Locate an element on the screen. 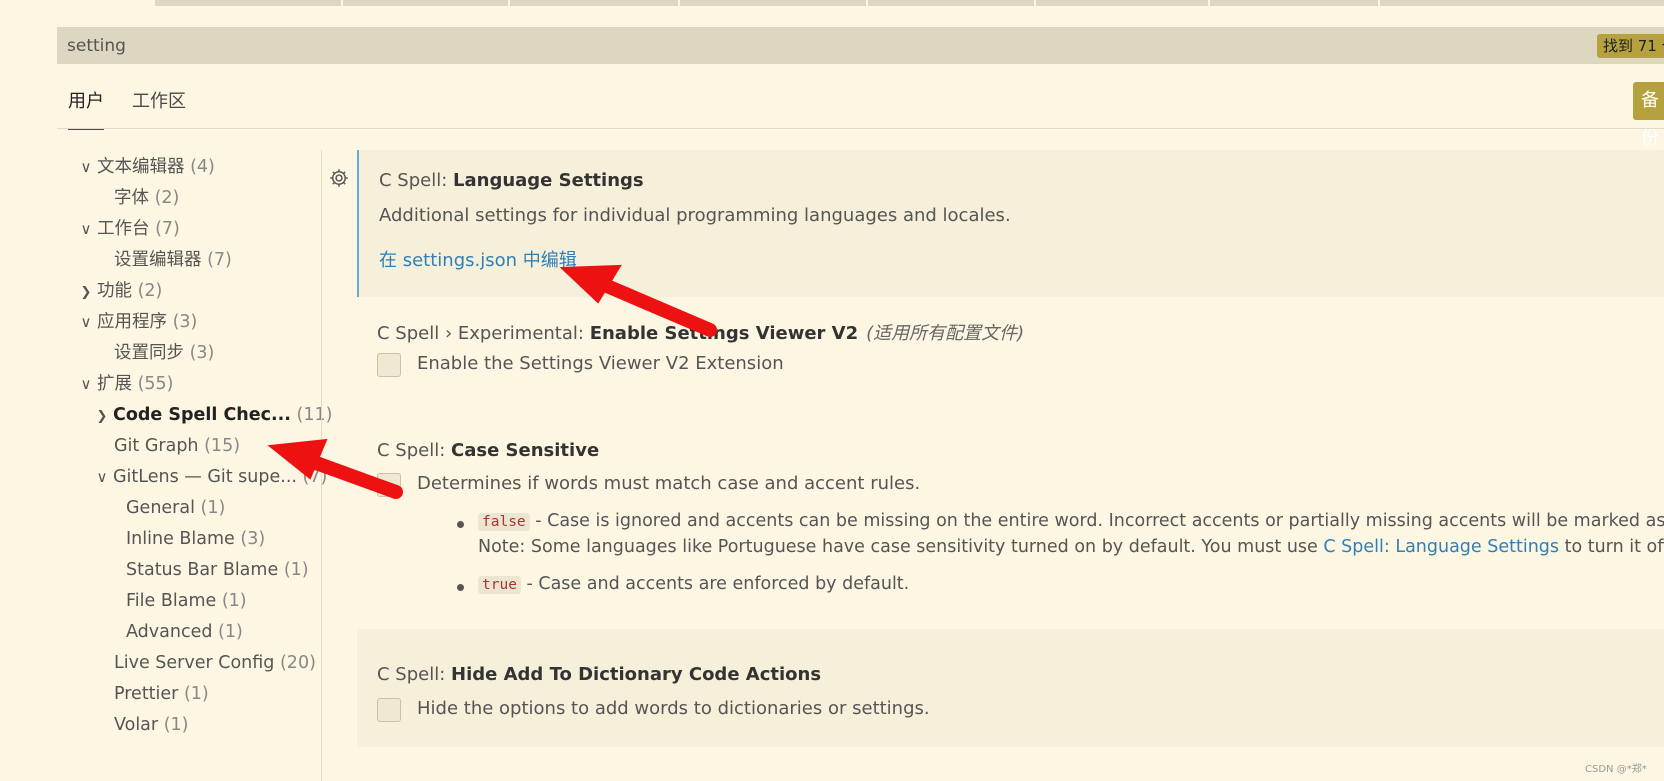 The width and height of the screenshot is (1664, 781). toc-item: Advanced (1) is located at coordinates (184, 632).